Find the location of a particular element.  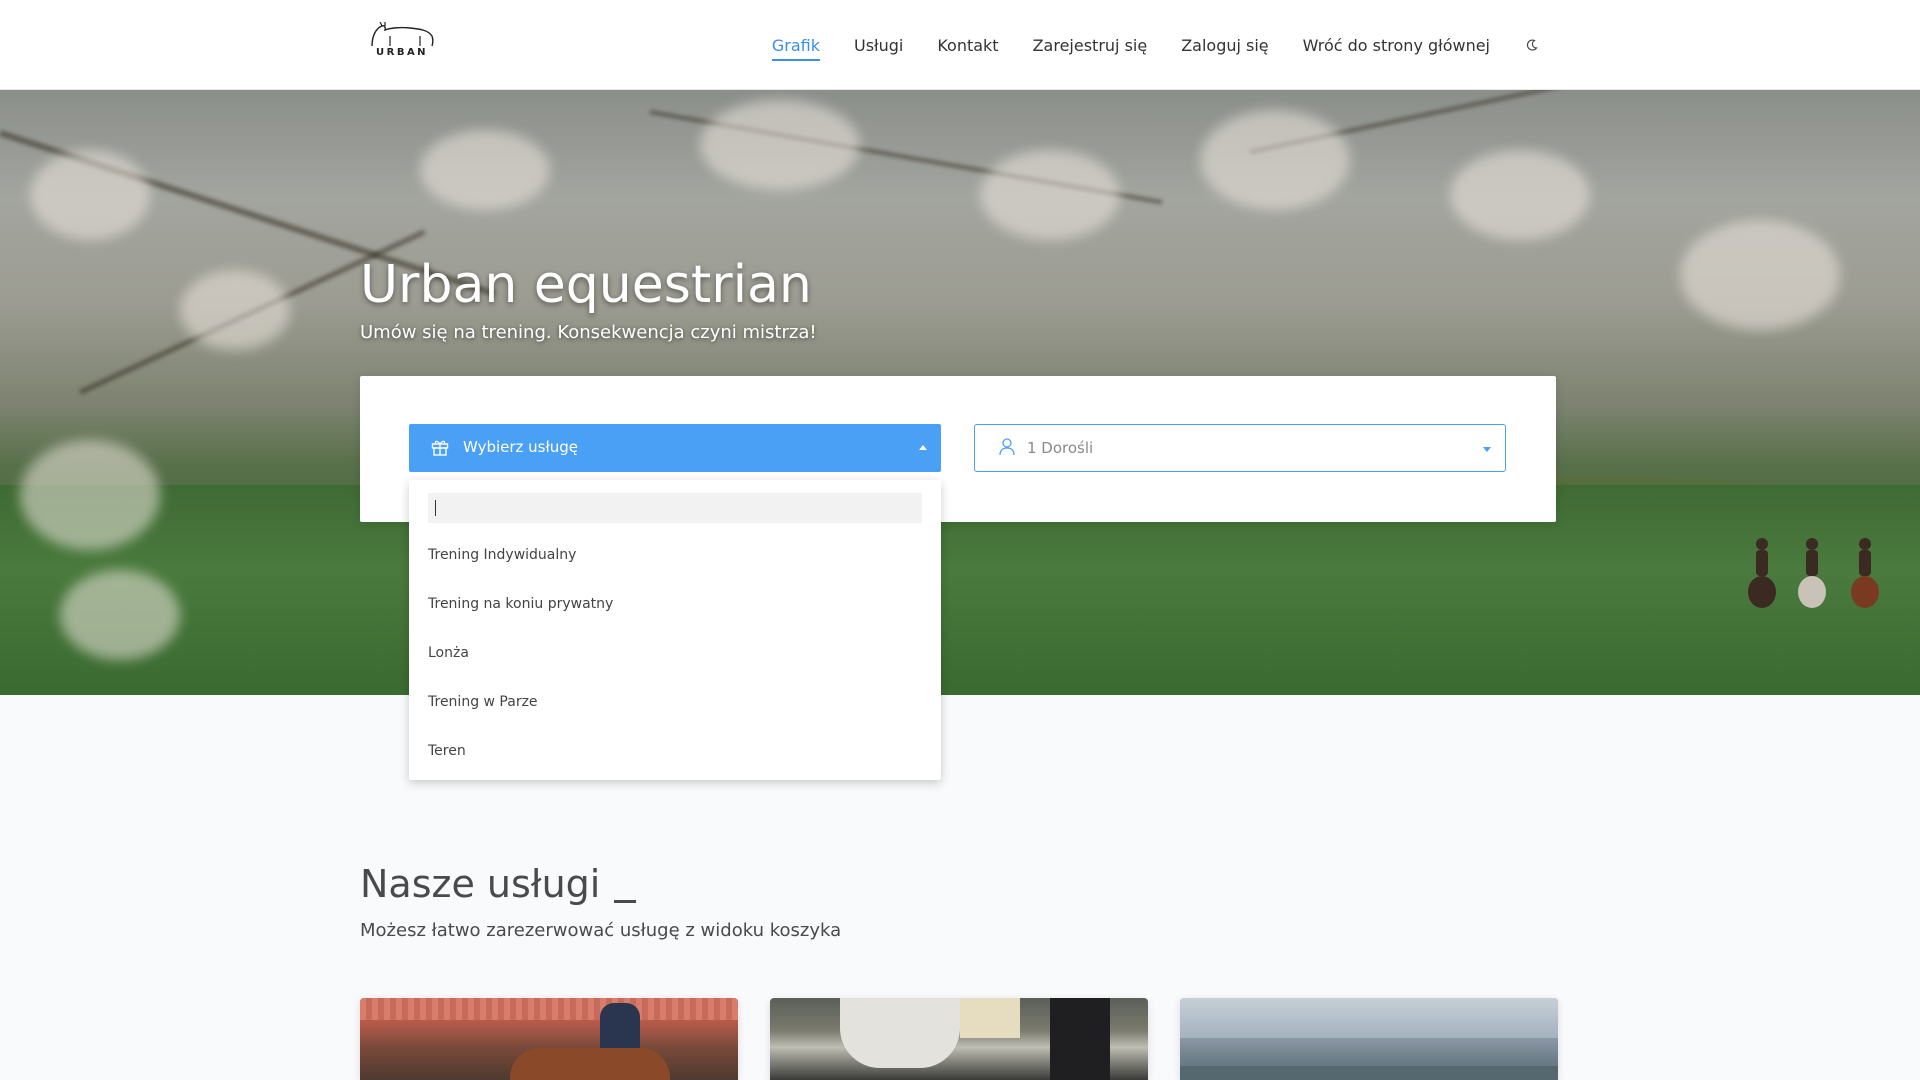

service-option-lunge: Lonża is located at coordinates (675, 653).